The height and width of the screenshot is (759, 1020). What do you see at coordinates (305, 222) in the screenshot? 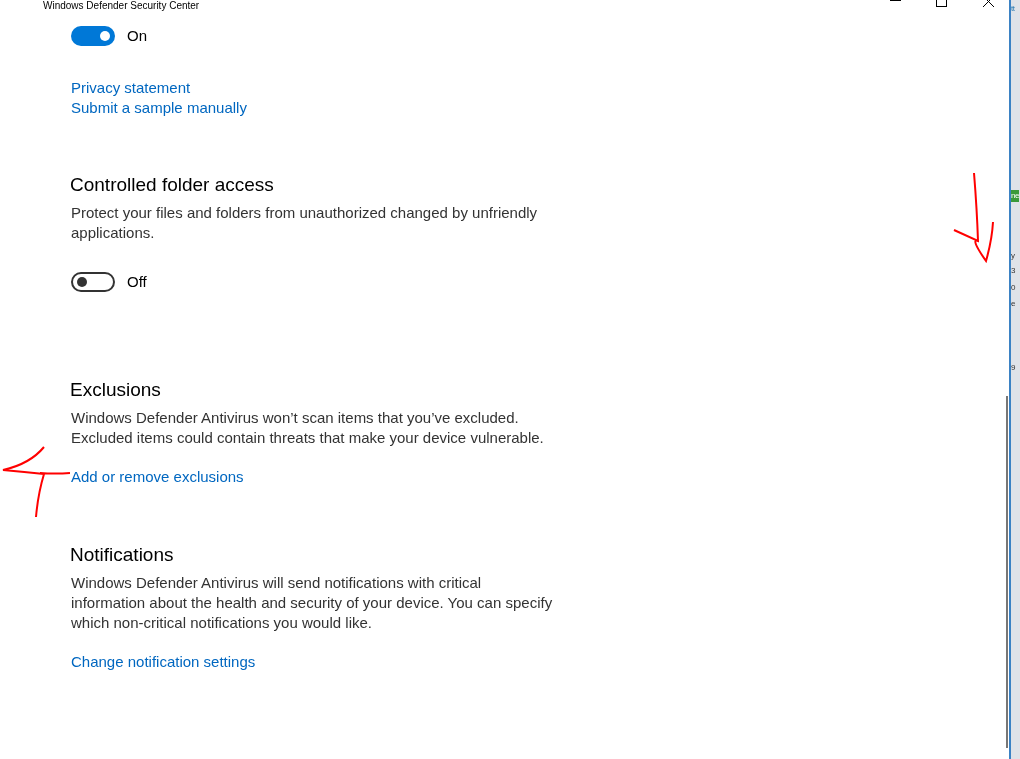
I see `section-description: Protect your files and folders from unauthorized changed by unfriendly applications.` at bounding box center [305, 222].